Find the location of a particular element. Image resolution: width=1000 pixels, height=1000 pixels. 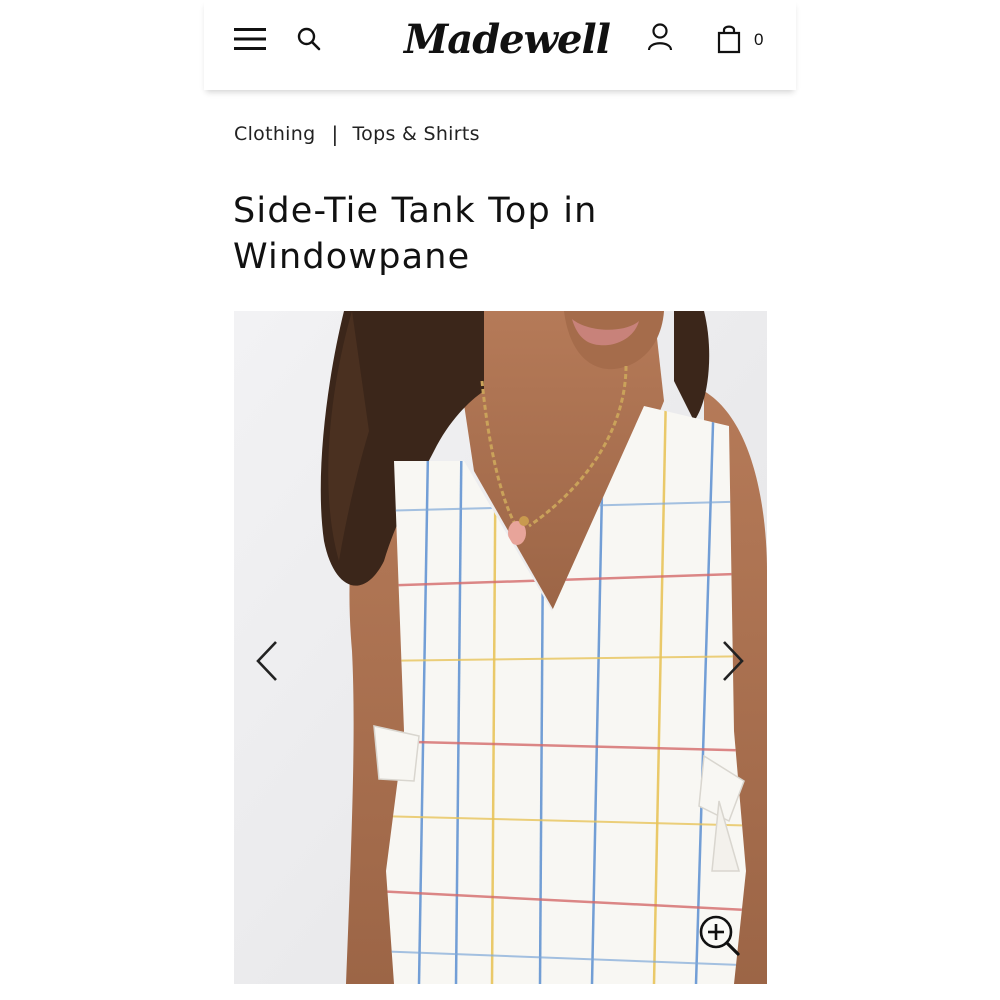

next-image-button is located at coordinates (733, 661).